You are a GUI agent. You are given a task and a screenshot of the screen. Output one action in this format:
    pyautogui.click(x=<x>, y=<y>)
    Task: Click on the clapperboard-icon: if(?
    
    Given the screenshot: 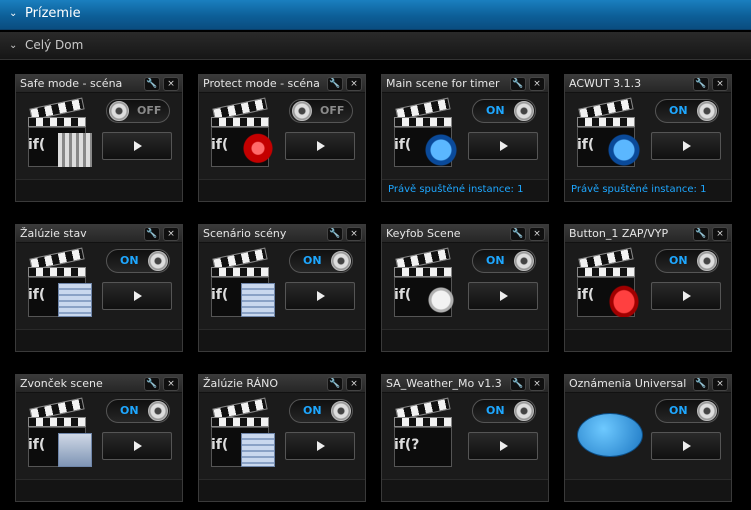 What is the action you would take?
    pyautogui.click(x=430, y=436)
    